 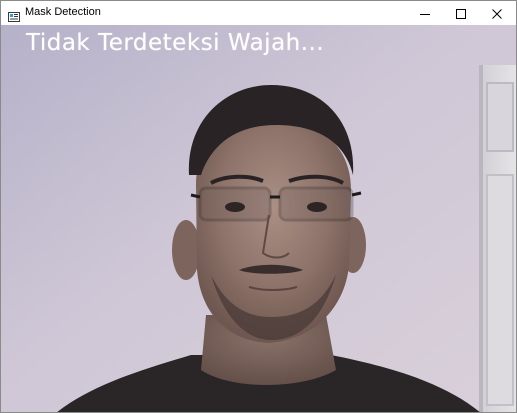 I want to click on minimize-button, so click(x=425, y=13).